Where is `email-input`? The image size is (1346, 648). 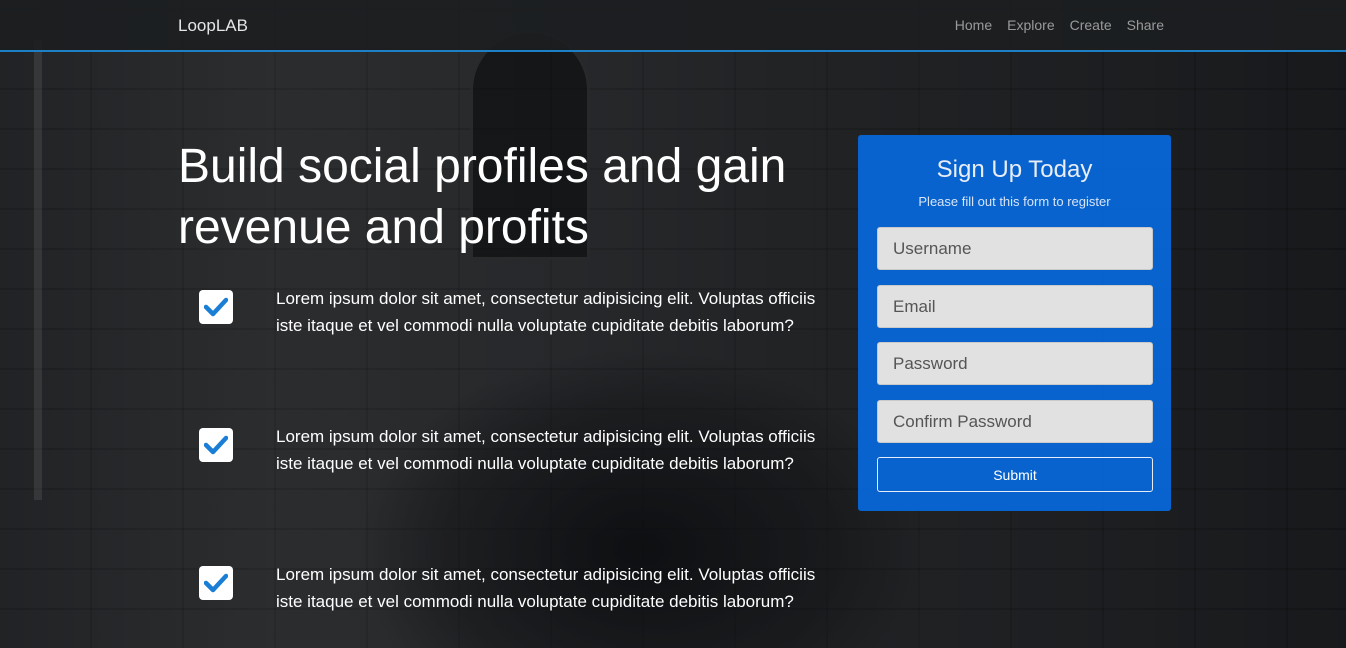
email-input is located at coordinates (1015, 306).